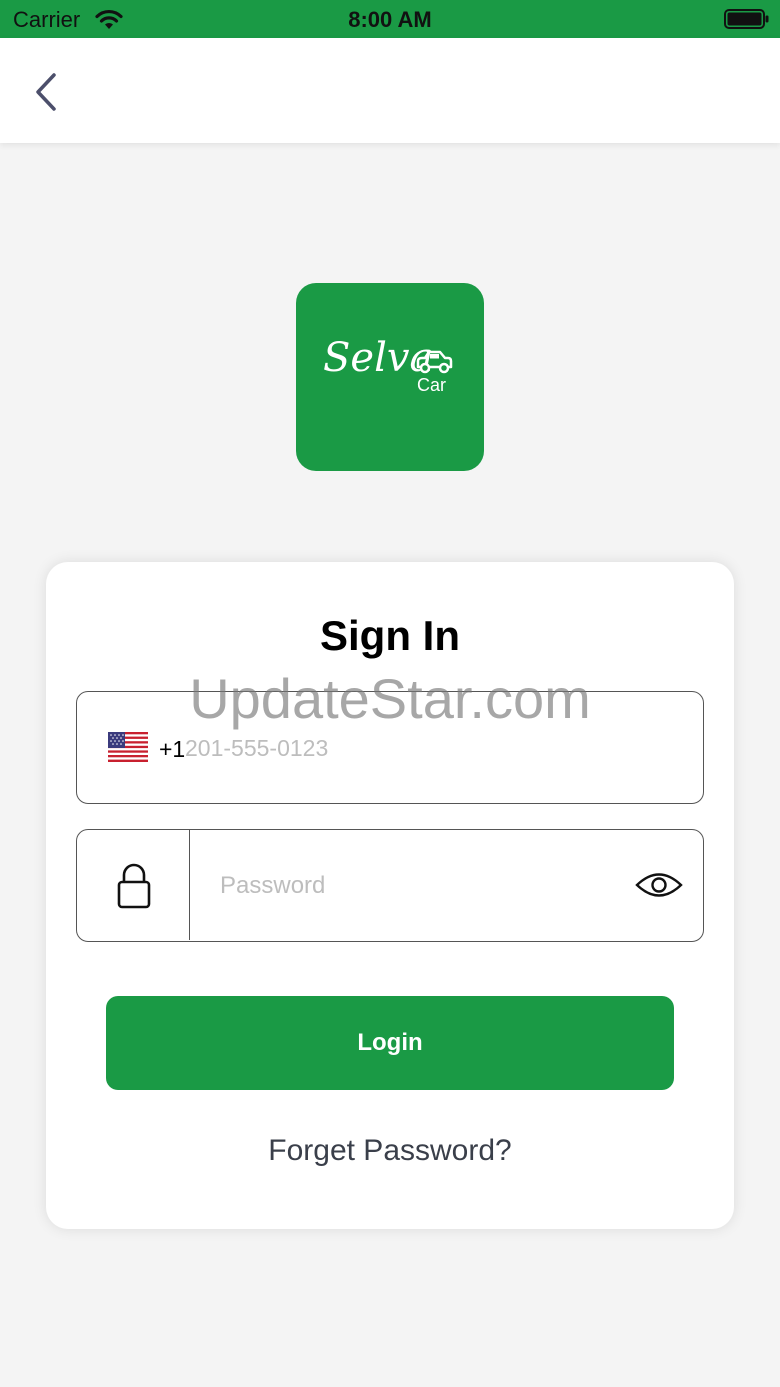 The width and height of the screenshot is (780, 1387). I want to click on password-input, so click(420, 886).